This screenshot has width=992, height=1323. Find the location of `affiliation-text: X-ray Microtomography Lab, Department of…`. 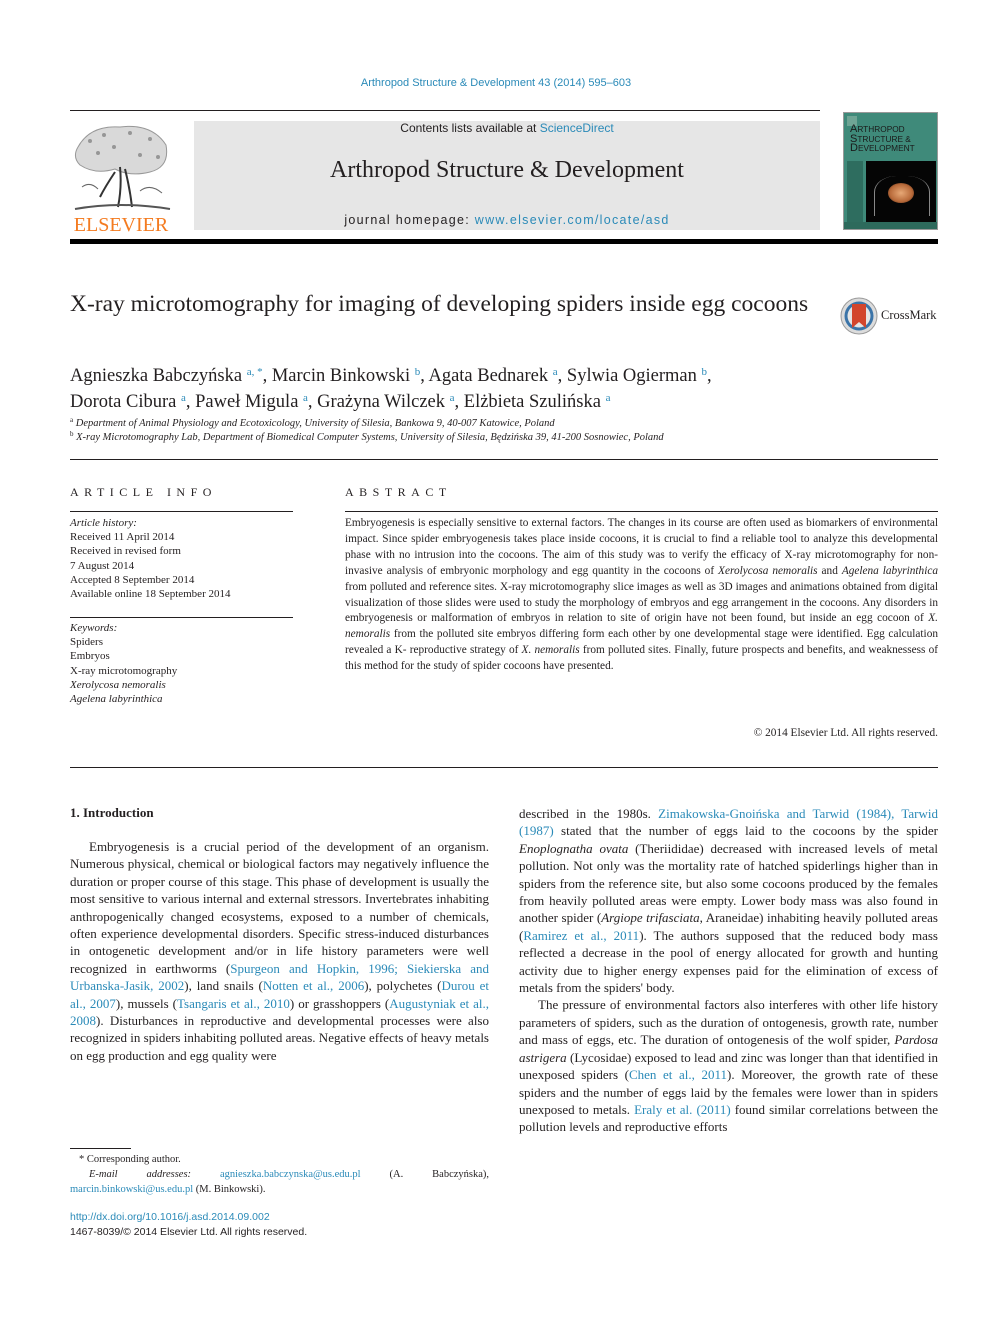

affiliation-text: X-ray Microtomography Lab, Department of… is located at coordinates (370, 437).